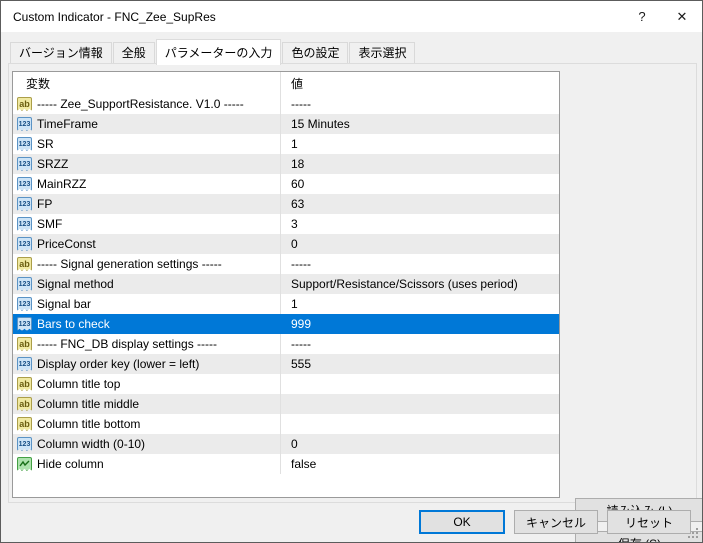 The width and height of the screenshot is (703, 543). What do you see at coordinates (118, 364) in the screenshot?
I see `param-name: Display order key (lower = left)` at bounding box center [118, 364].